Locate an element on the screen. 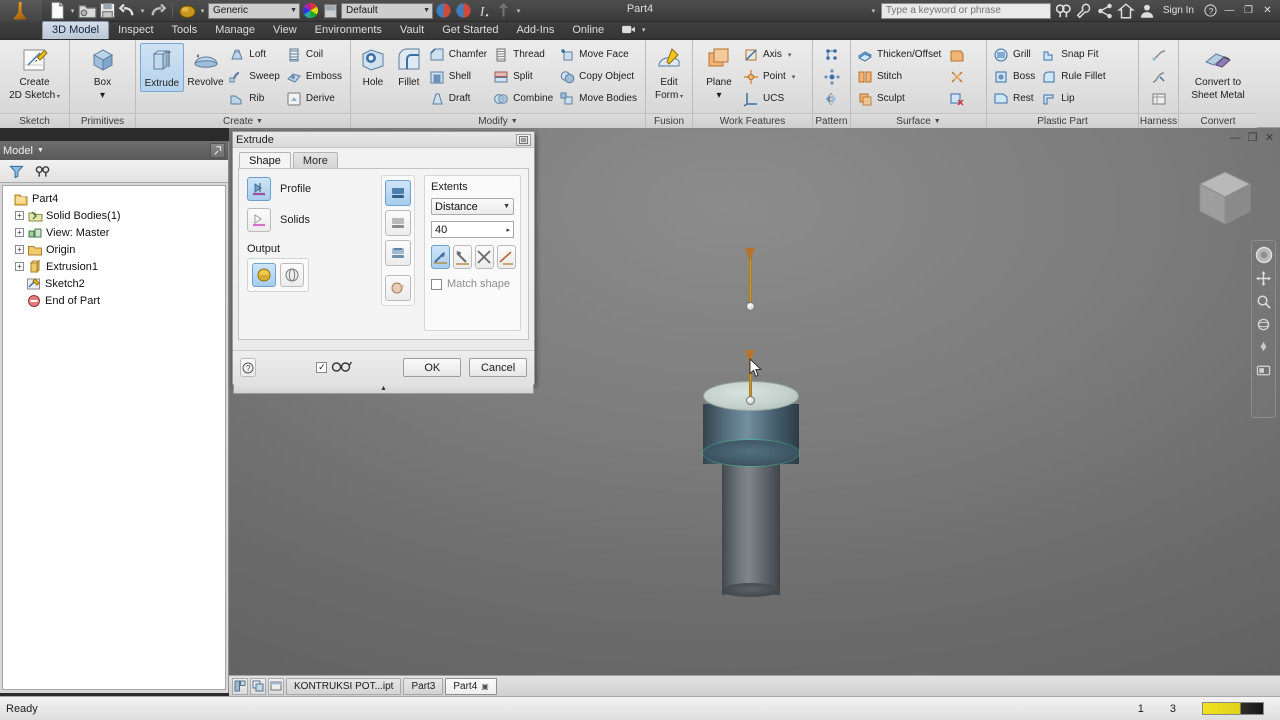 The width and height of the screenshot is (1280, 720). distance-unit-dropdown-icon: ▸ is located at coordinates (508, 230).